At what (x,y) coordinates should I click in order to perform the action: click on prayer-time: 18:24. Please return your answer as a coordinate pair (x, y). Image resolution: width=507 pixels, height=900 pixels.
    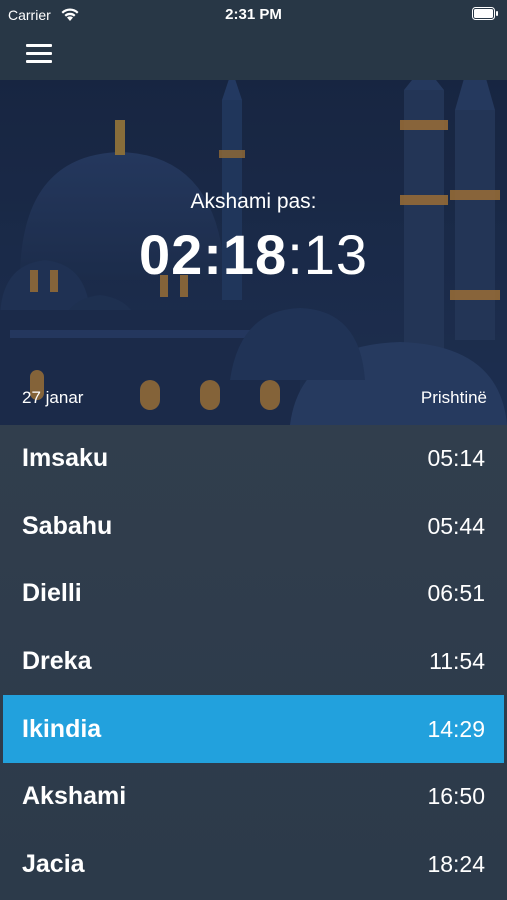
    Looking at the image, I should click on (456, 863).